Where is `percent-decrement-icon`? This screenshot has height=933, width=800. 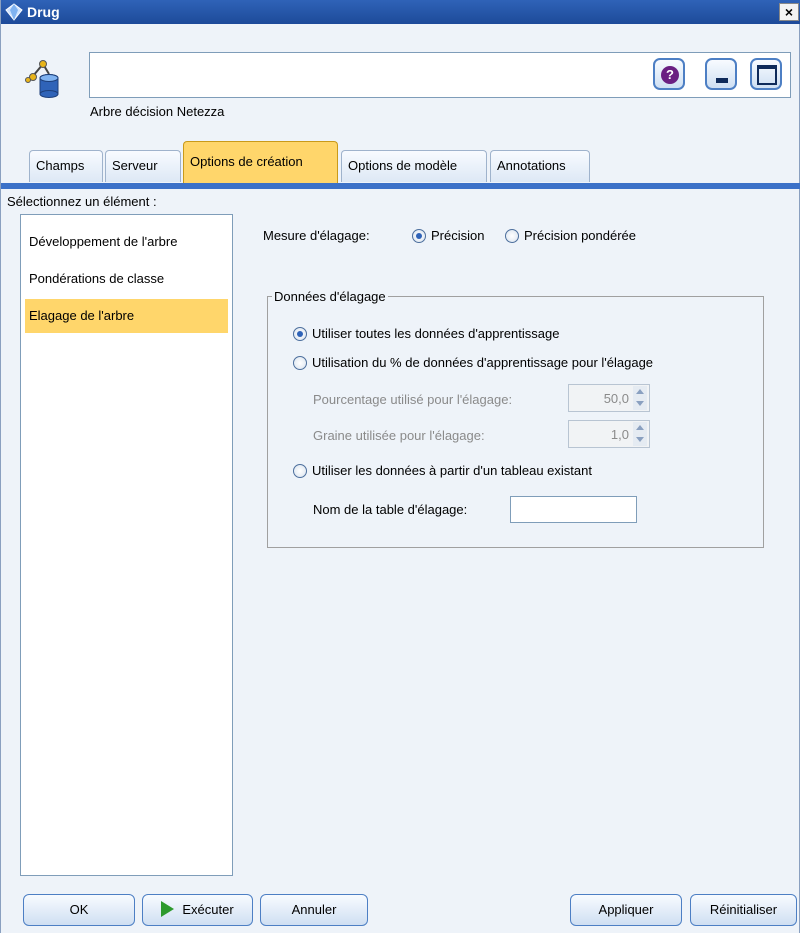
percent-decrement-icon is located at coordinates (640, 404).